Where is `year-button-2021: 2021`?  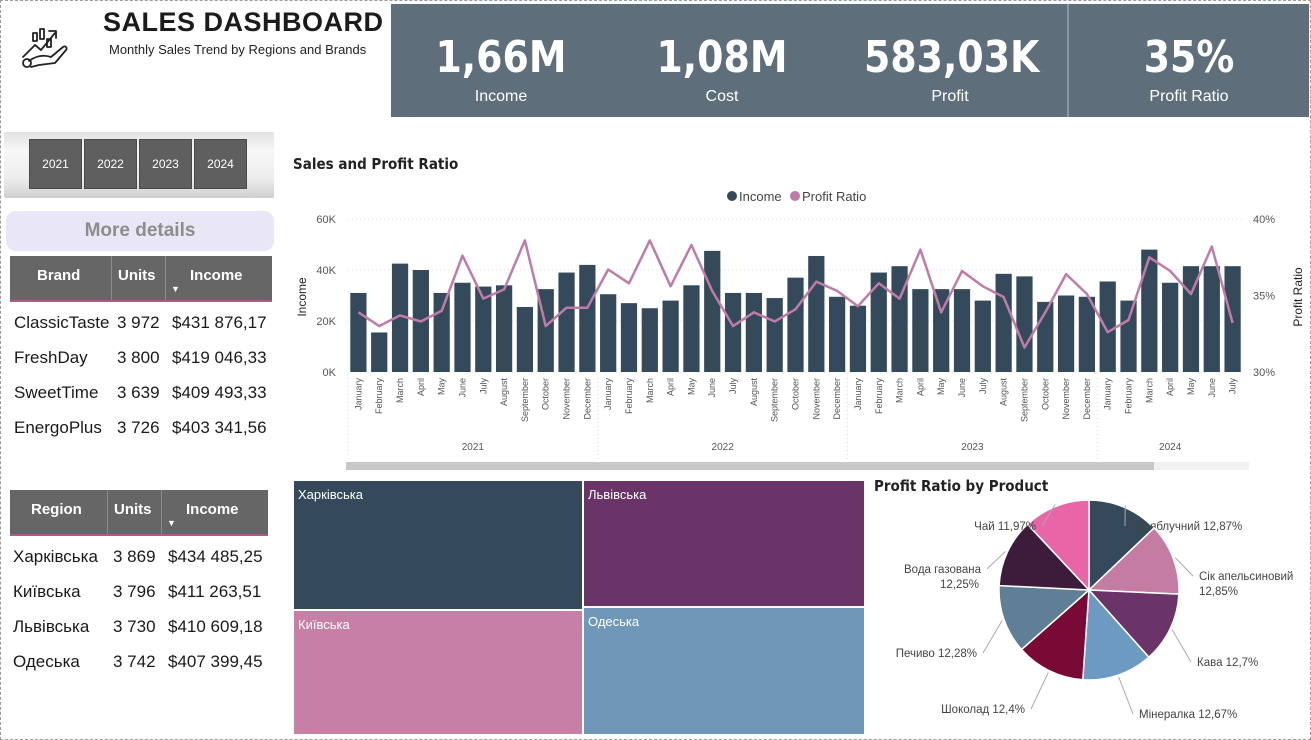
year-button-2021: 2021 is located at coordinates (55, 164).